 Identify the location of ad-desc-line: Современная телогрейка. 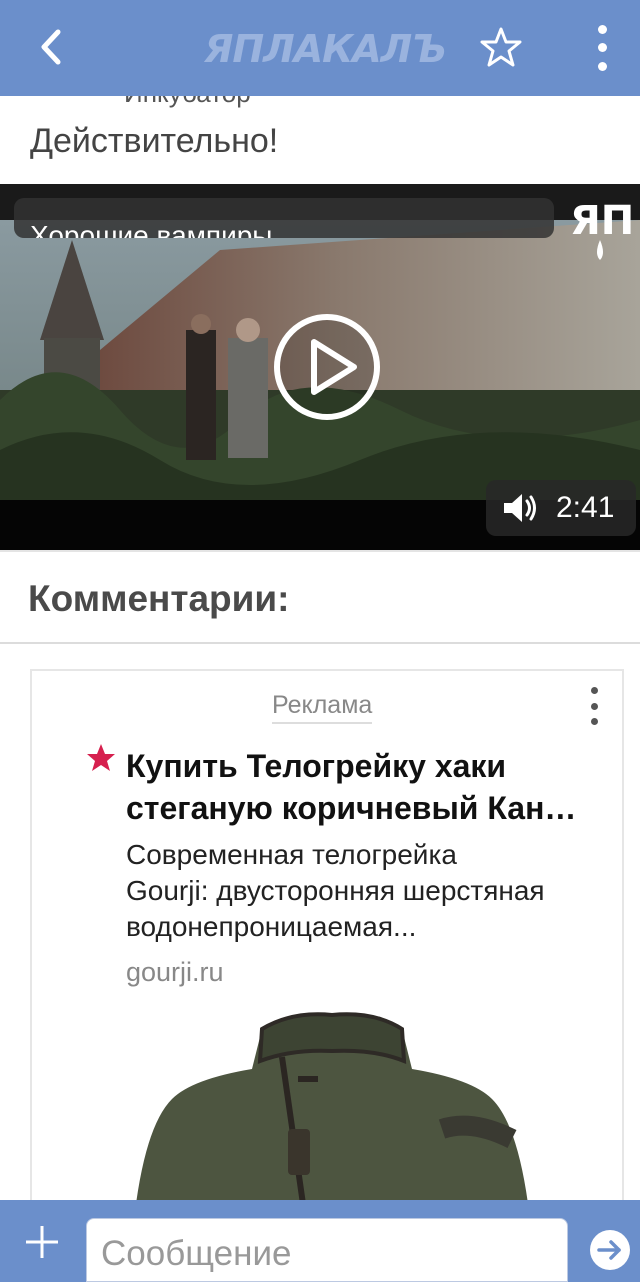
(291, 854).